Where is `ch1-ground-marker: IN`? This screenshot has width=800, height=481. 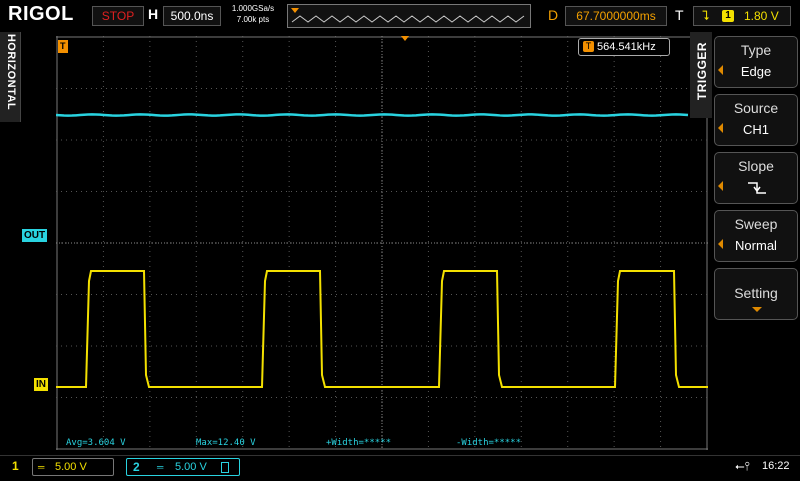
ch1-ground-marker: IN is located at coordinates (41, 384).